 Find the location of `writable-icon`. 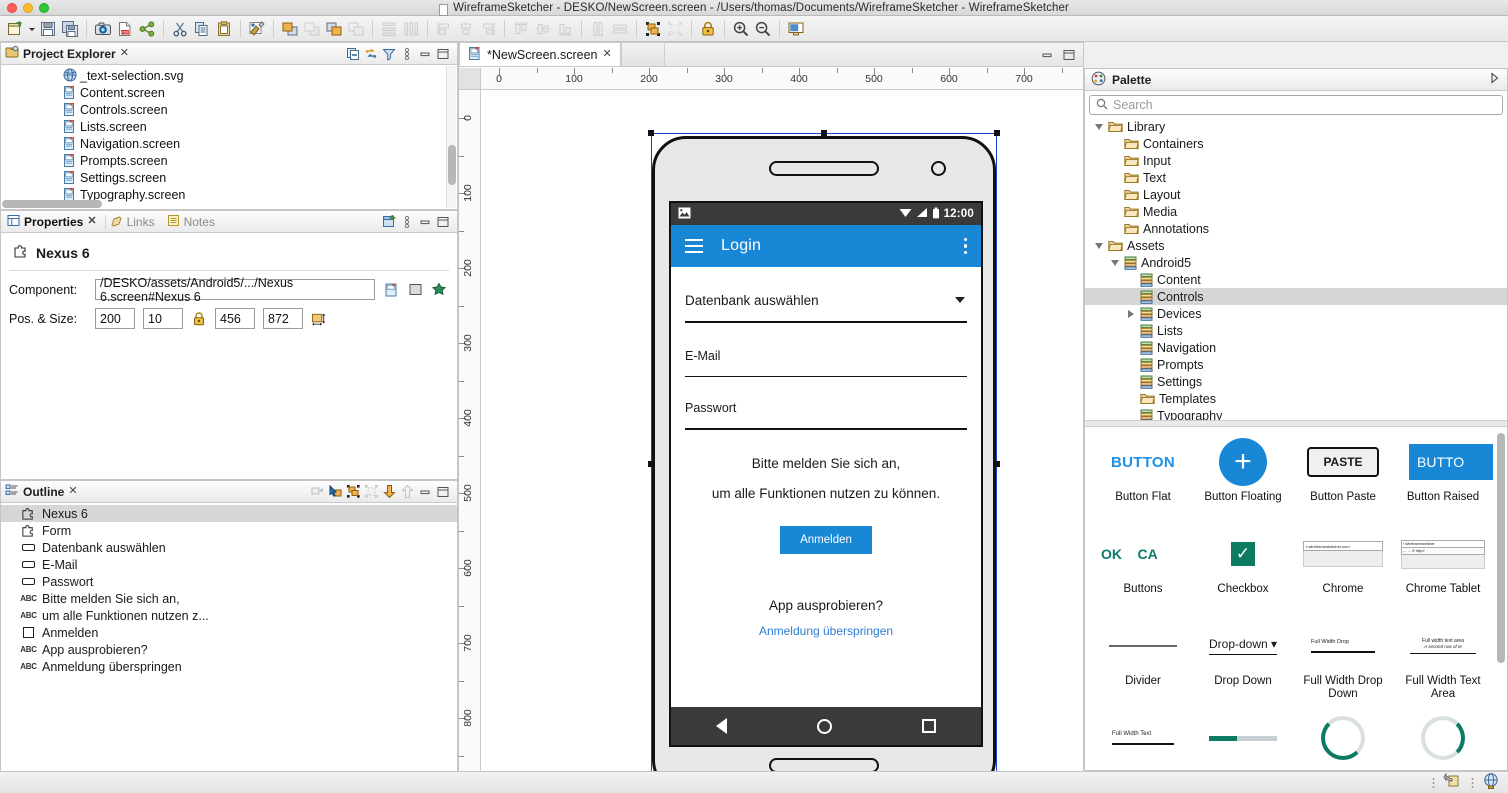

writable-icon is located at coordinates (1453, 782).